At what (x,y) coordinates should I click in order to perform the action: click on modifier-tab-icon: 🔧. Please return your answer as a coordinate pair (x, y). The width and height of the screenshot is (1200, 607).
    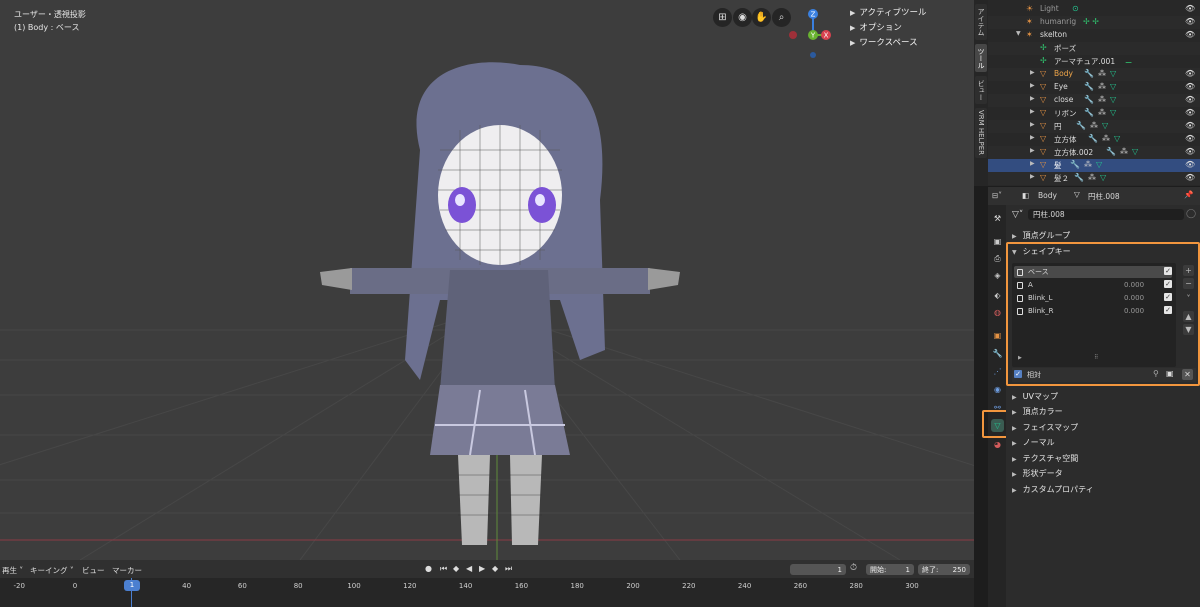
    Looking at the image, I should click on (997, 353).